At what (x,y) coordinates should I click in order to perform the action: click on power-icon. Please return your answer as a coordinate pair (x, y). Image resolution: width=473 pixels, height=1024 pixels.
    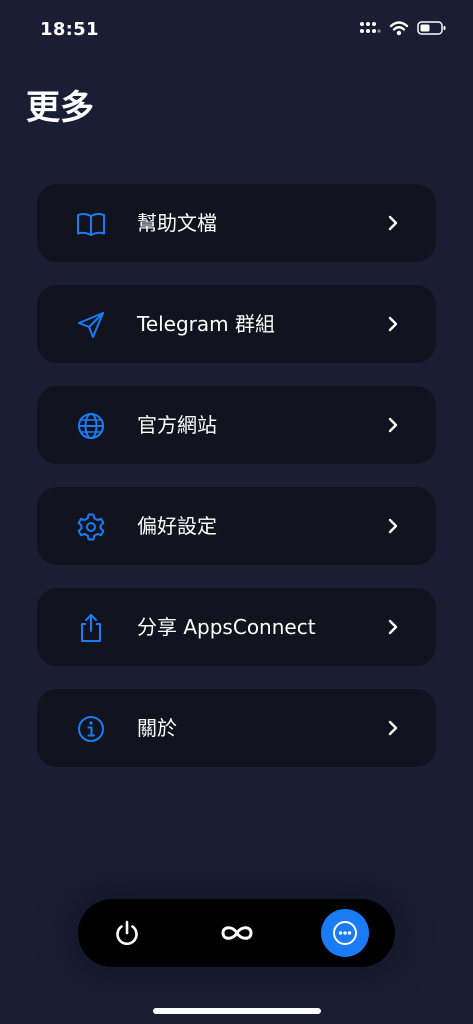
    Looking at the image, I should click on (127, 932).